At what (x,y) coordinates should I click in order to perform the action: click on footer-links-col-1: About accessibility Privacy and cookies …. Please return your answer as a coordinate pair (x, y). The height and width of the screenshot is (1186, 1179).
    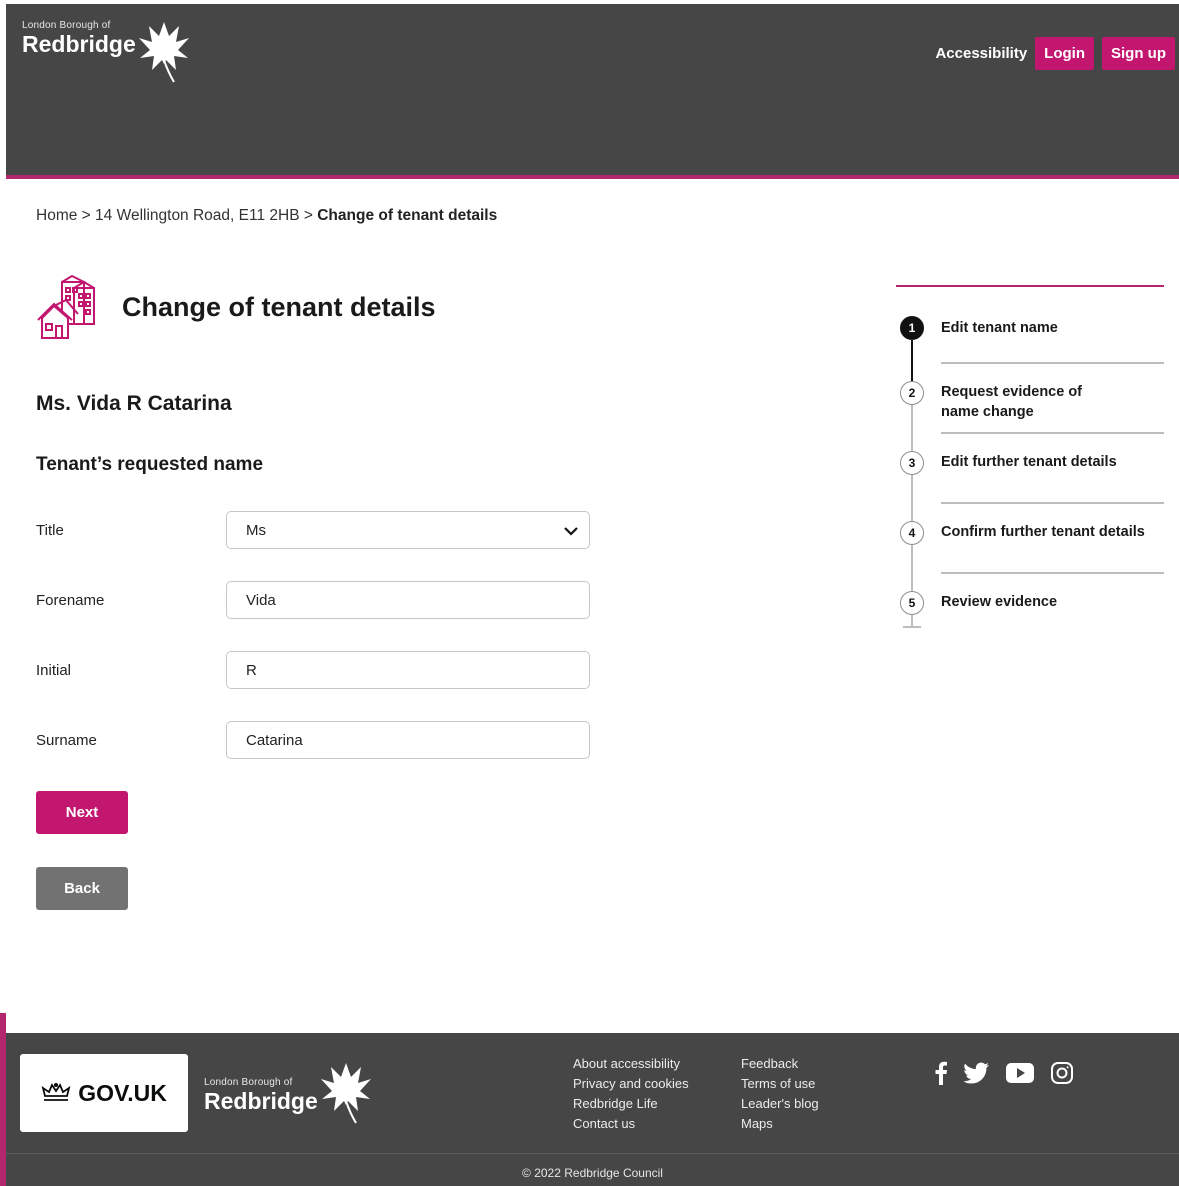
    Looking at the image, I should click on (631, 1093).